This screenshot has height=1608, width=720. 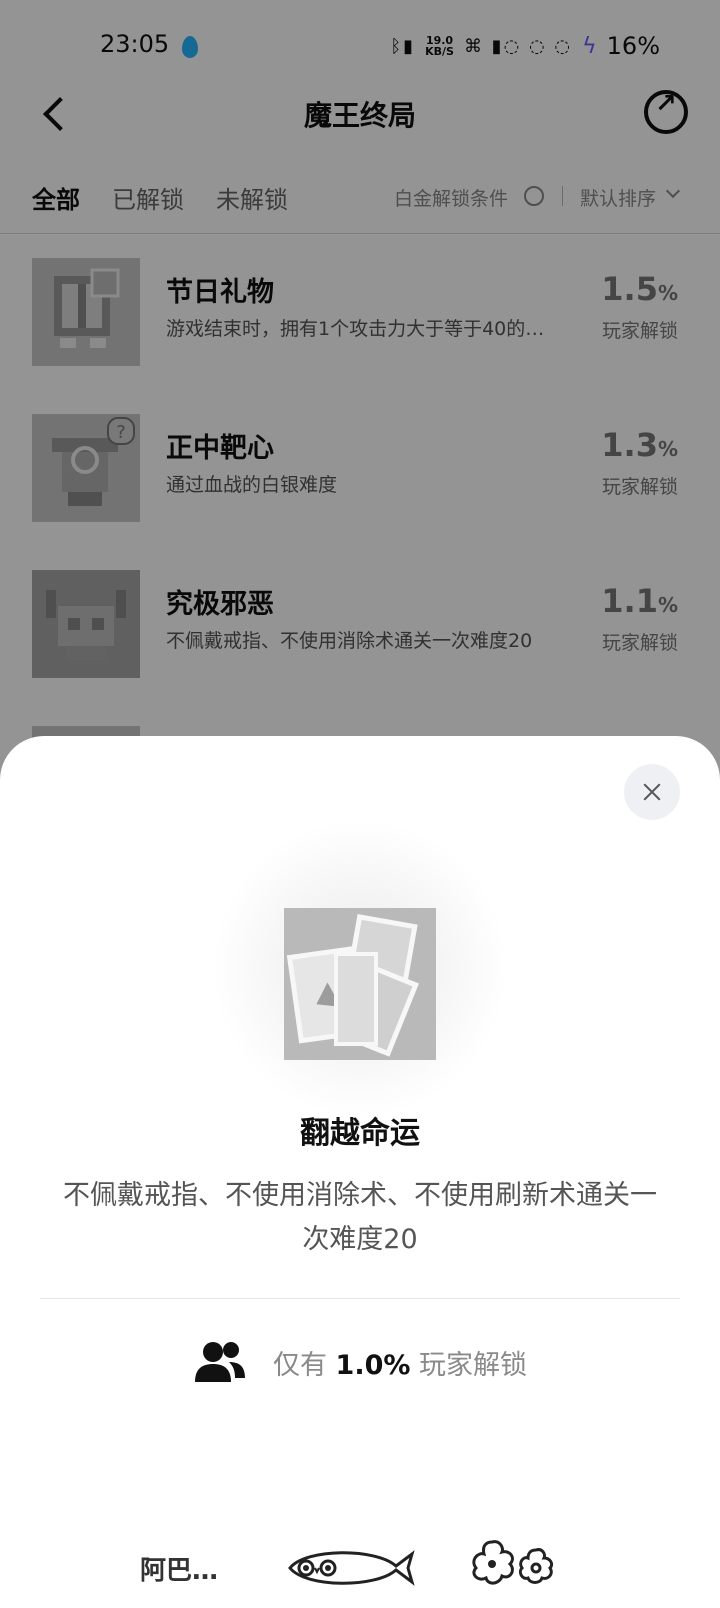 I want to click on cards-badge-icon, so click(x=360, y=984).